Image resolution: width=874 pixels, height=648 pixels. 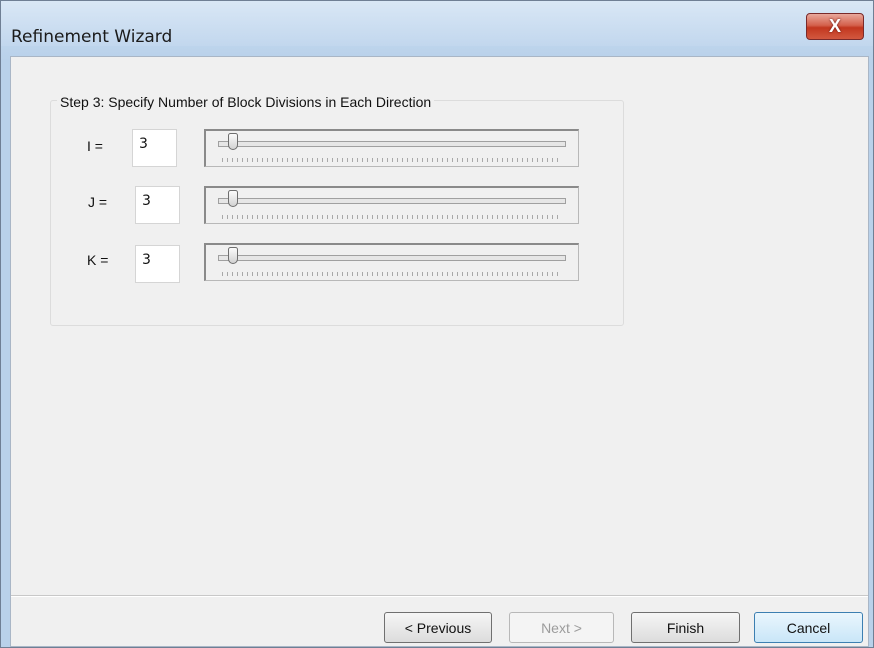 I want to click on close-icon: X, so click(x=834, y=26).